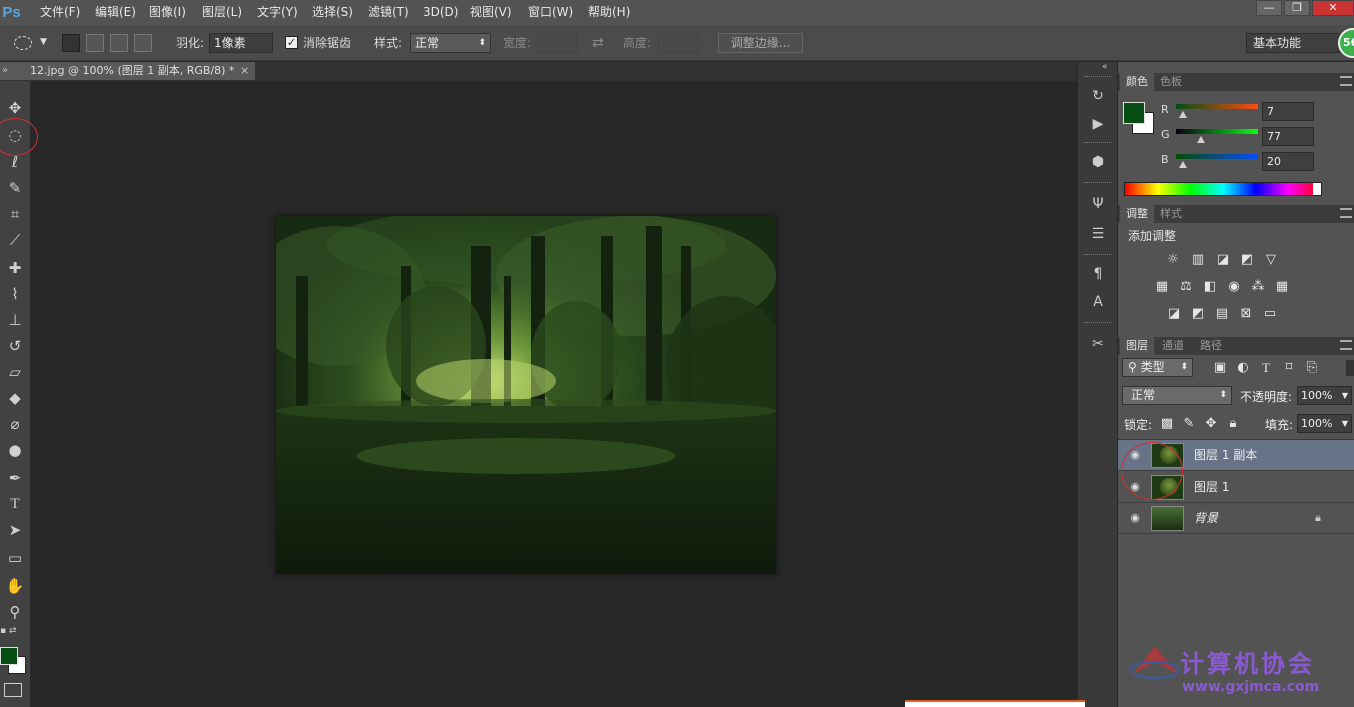 The height and width of the screenshot is (707, 1354). I want to click on color-lookup-icon: ▦, so click(1282, 287).